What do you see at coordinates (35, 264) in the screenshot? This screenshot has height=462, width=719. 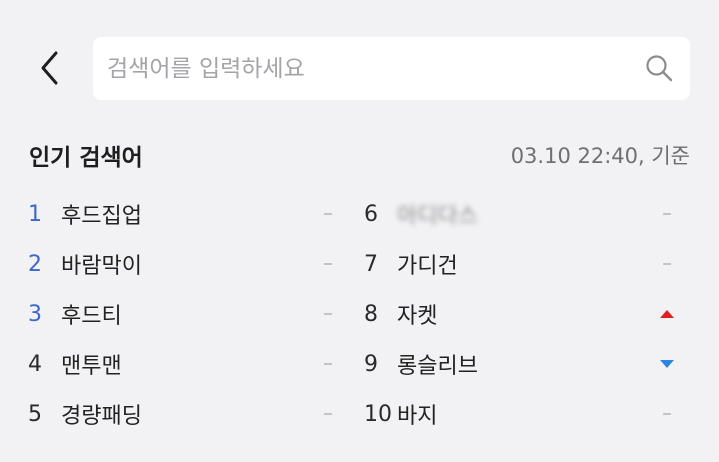 I see `rank-number: 2` at bounding box center [35, 264].